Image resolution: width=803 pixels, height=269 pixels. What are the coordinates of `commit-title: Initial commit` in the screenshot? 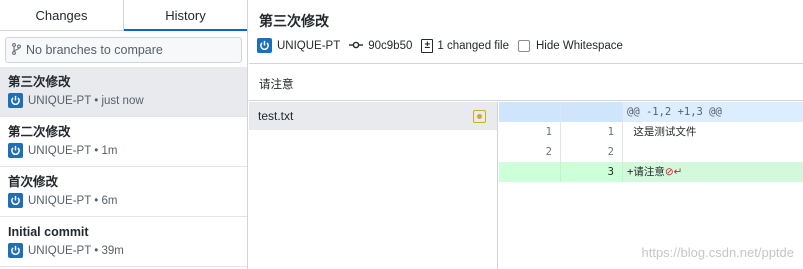 It's located at (48, 232).